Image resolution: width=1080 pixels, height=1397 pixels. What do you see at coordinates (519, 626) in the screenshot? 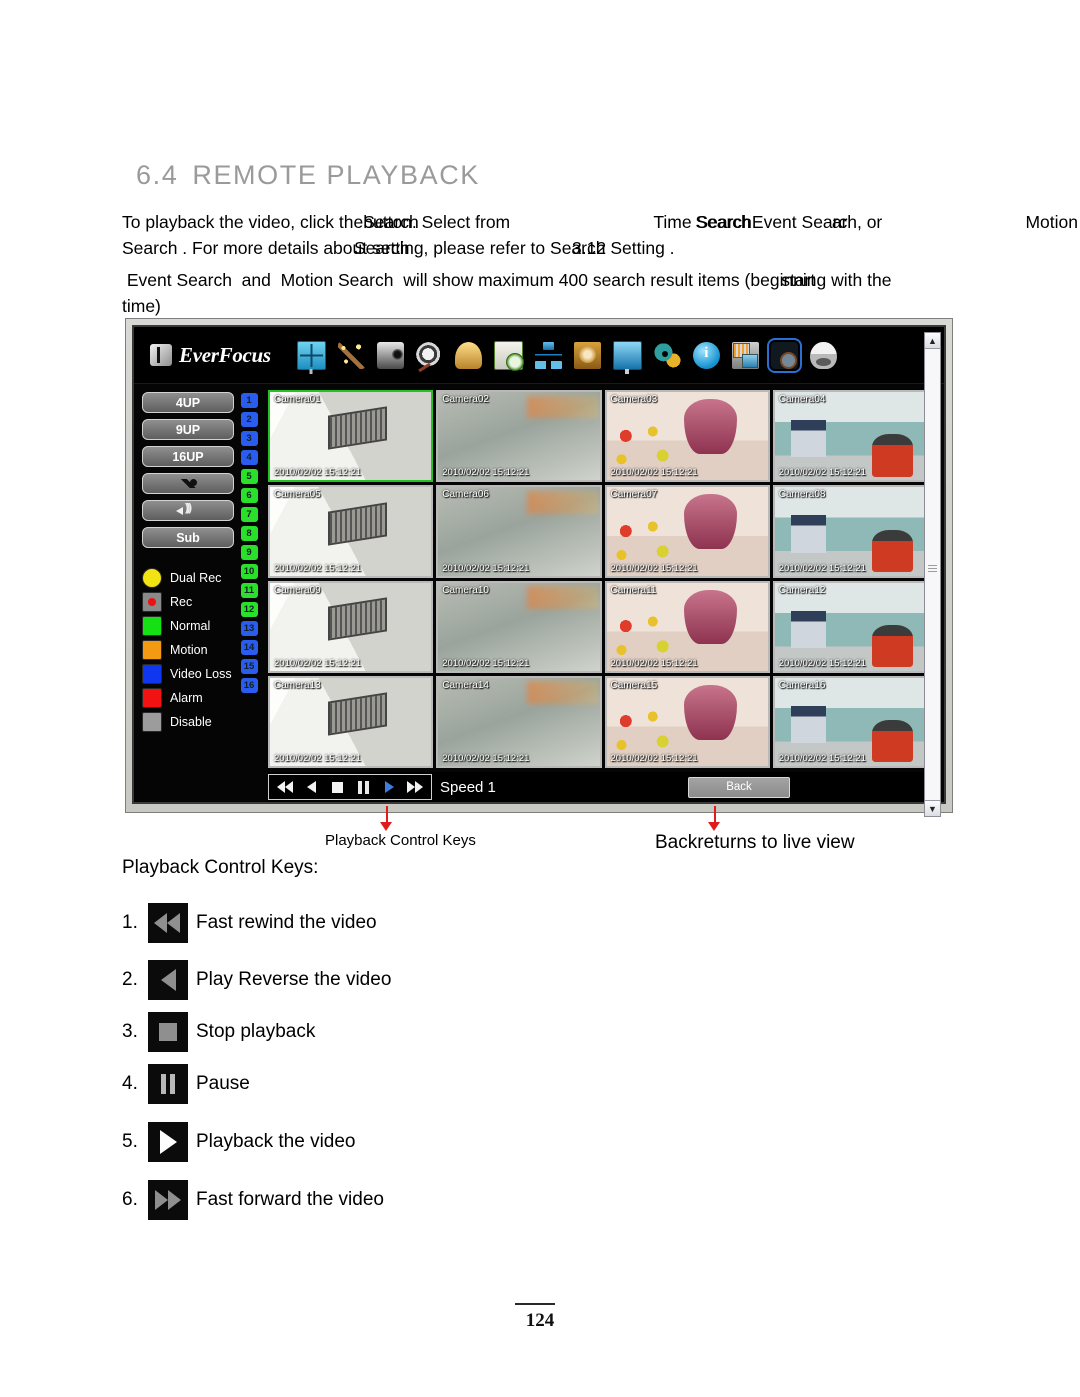
I see `camera-tile: Camera10 2010/02/02 15:12:21` at bounding box center [519, 626].